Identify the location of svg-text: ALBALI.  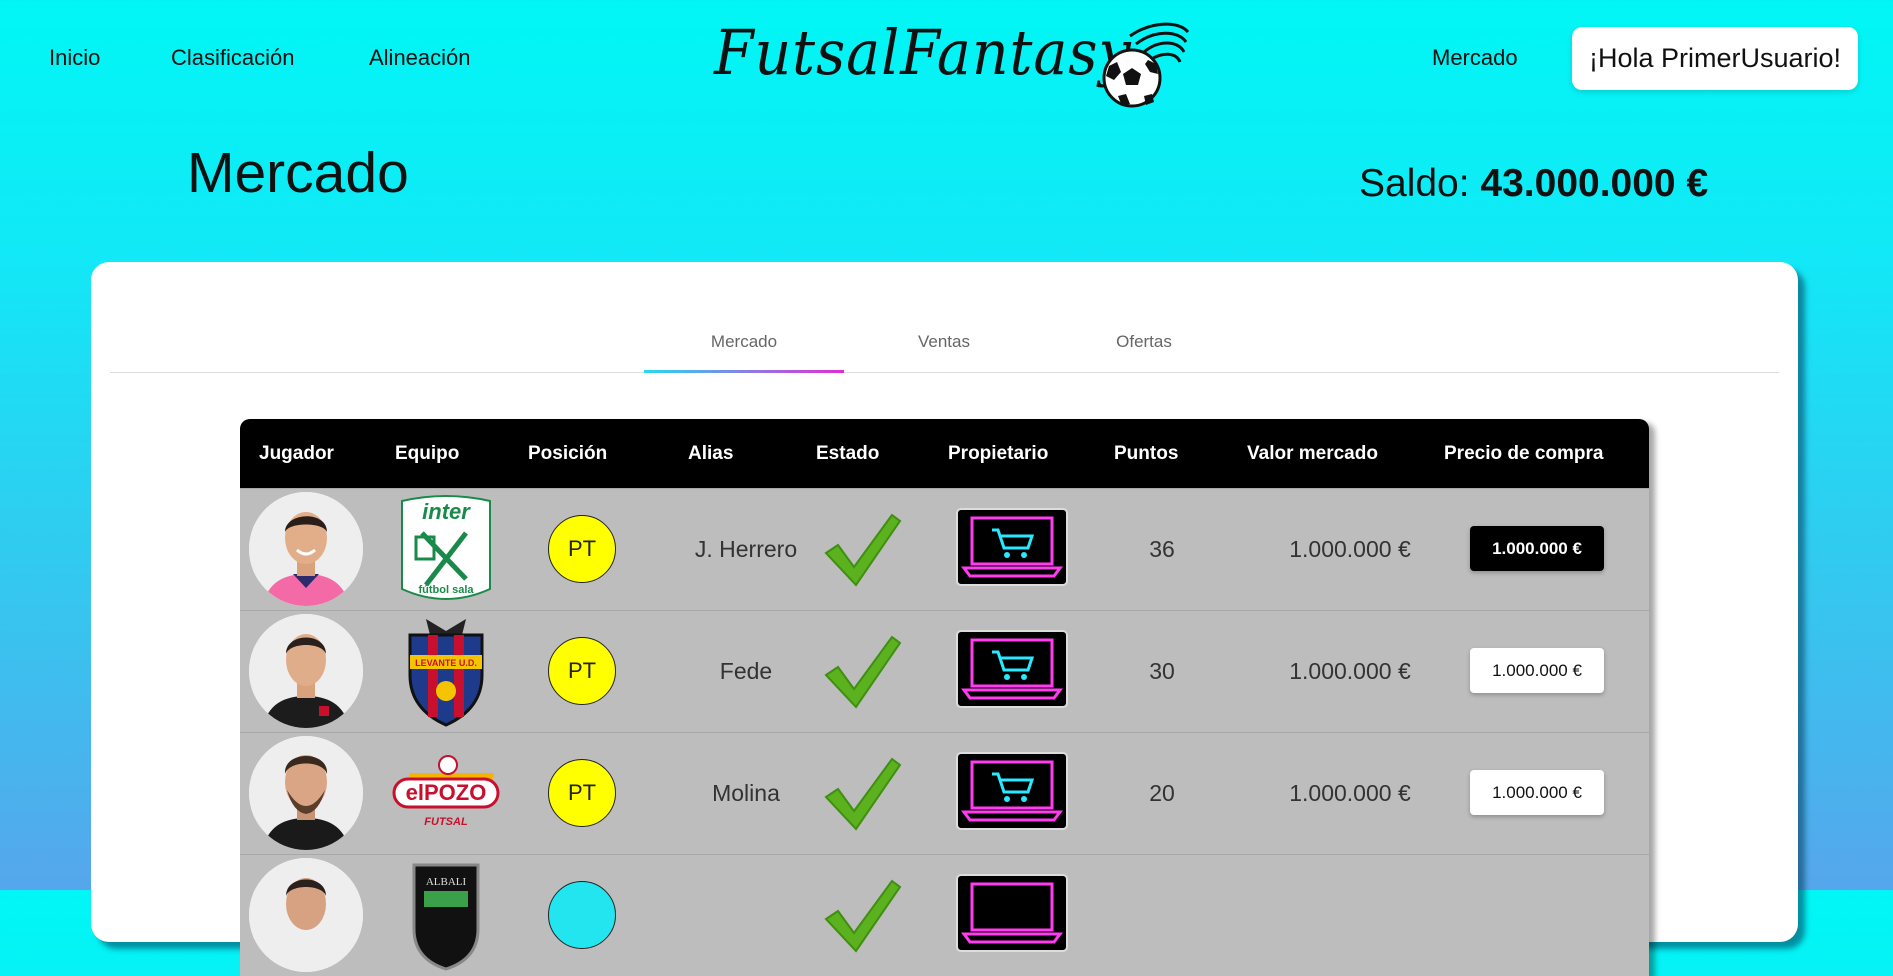
(446, 882).